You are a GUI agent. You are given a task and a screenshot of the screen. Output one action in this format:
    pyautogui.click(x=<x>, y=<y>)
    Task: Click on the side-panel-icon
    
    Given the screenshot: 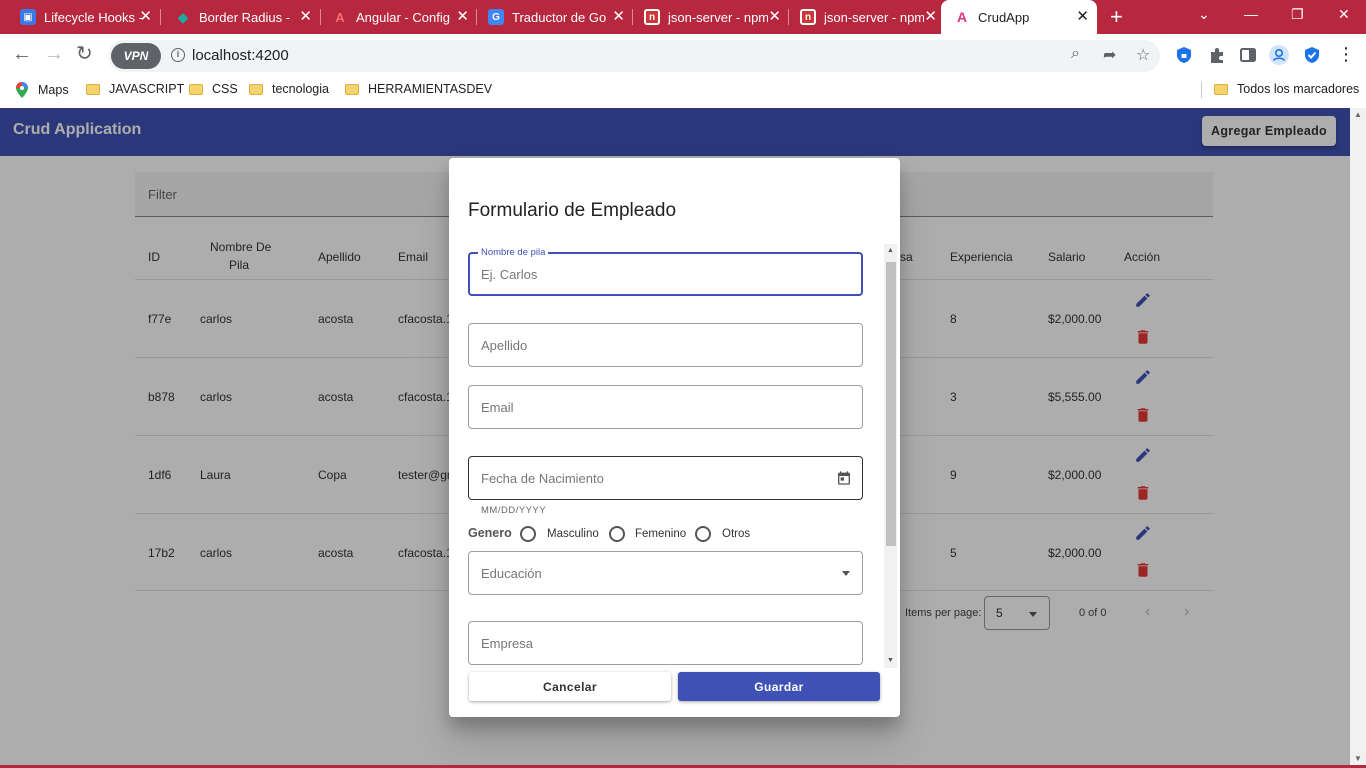 What is the action you would take?
    pyautogui.click(x=1248, y=55)
    